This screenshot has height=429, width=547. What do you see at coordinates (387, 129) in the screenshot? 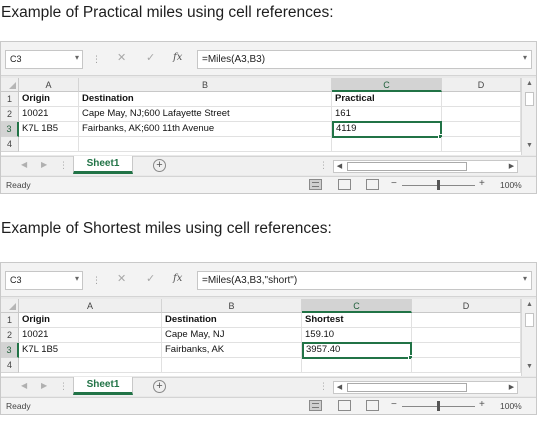
I see `cell-c3-active: 4119` at bounding box center [387, 129].